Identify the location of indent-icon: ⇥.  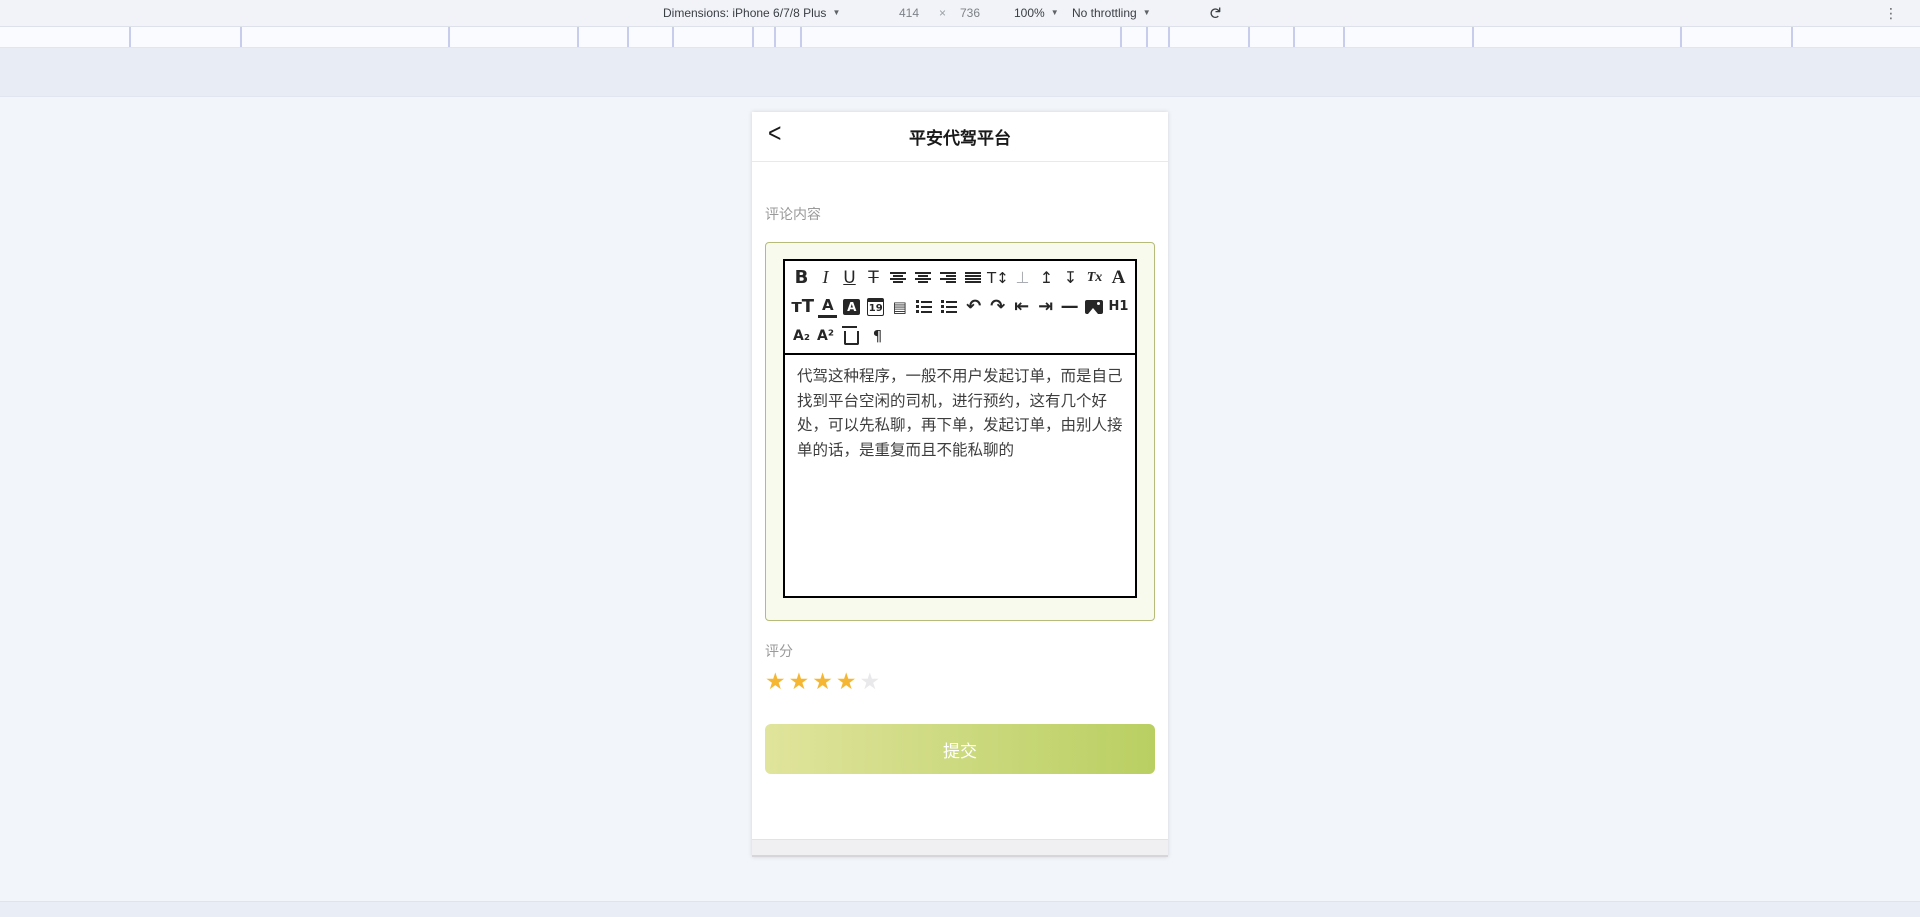
(1045, 307).